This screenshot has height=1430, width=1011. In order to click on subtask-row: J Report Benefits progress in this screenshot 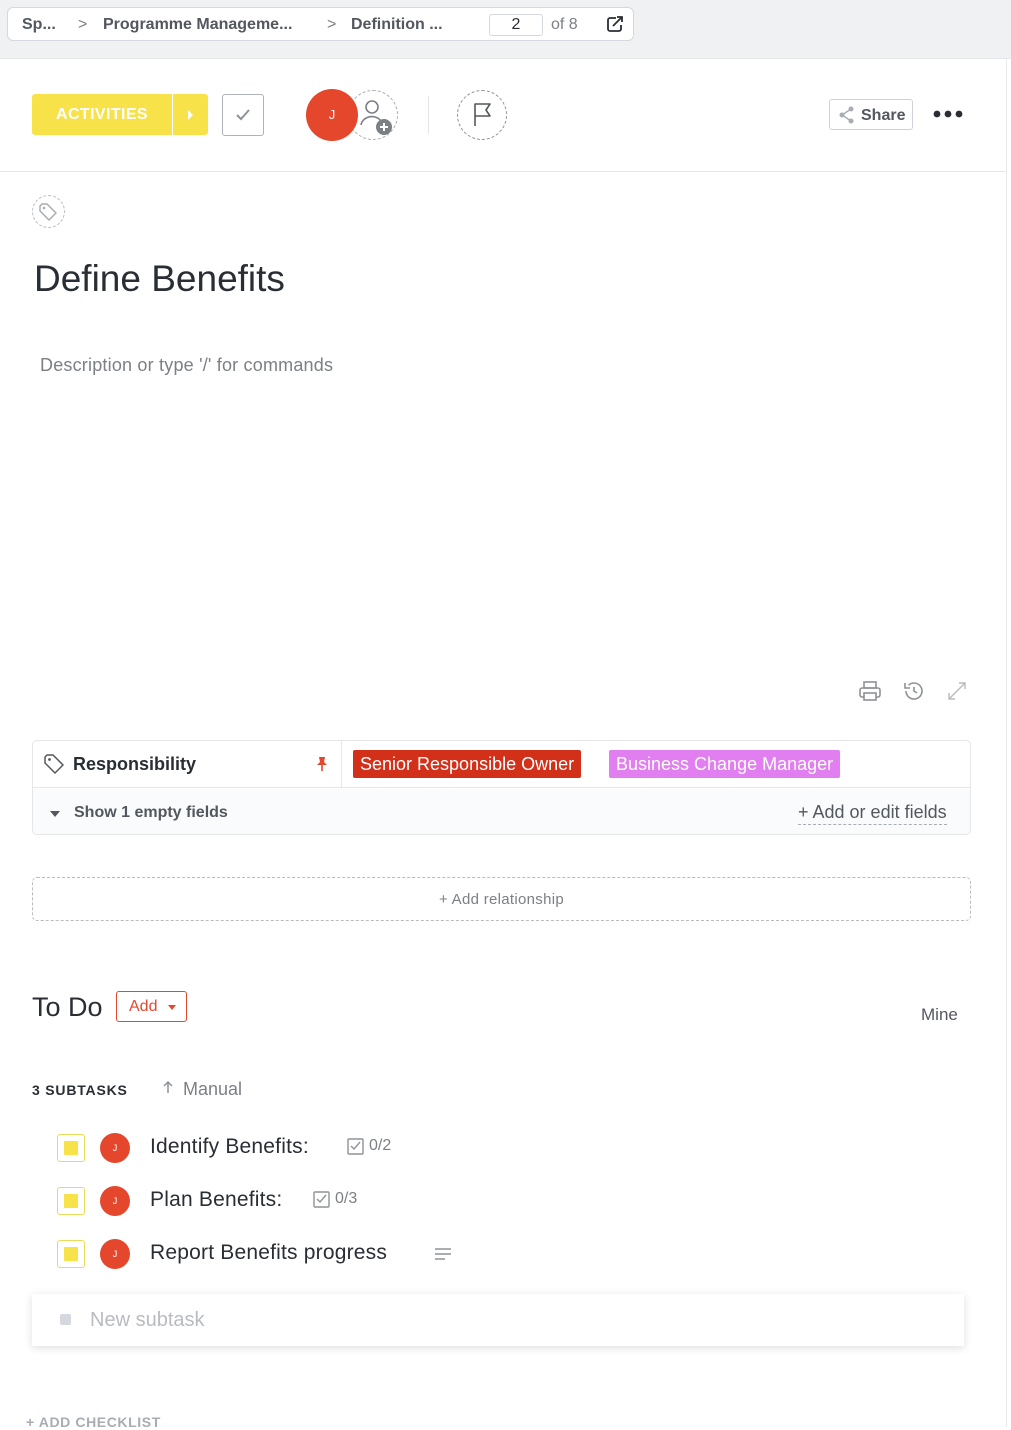, I will do `click(503, 1259)`.